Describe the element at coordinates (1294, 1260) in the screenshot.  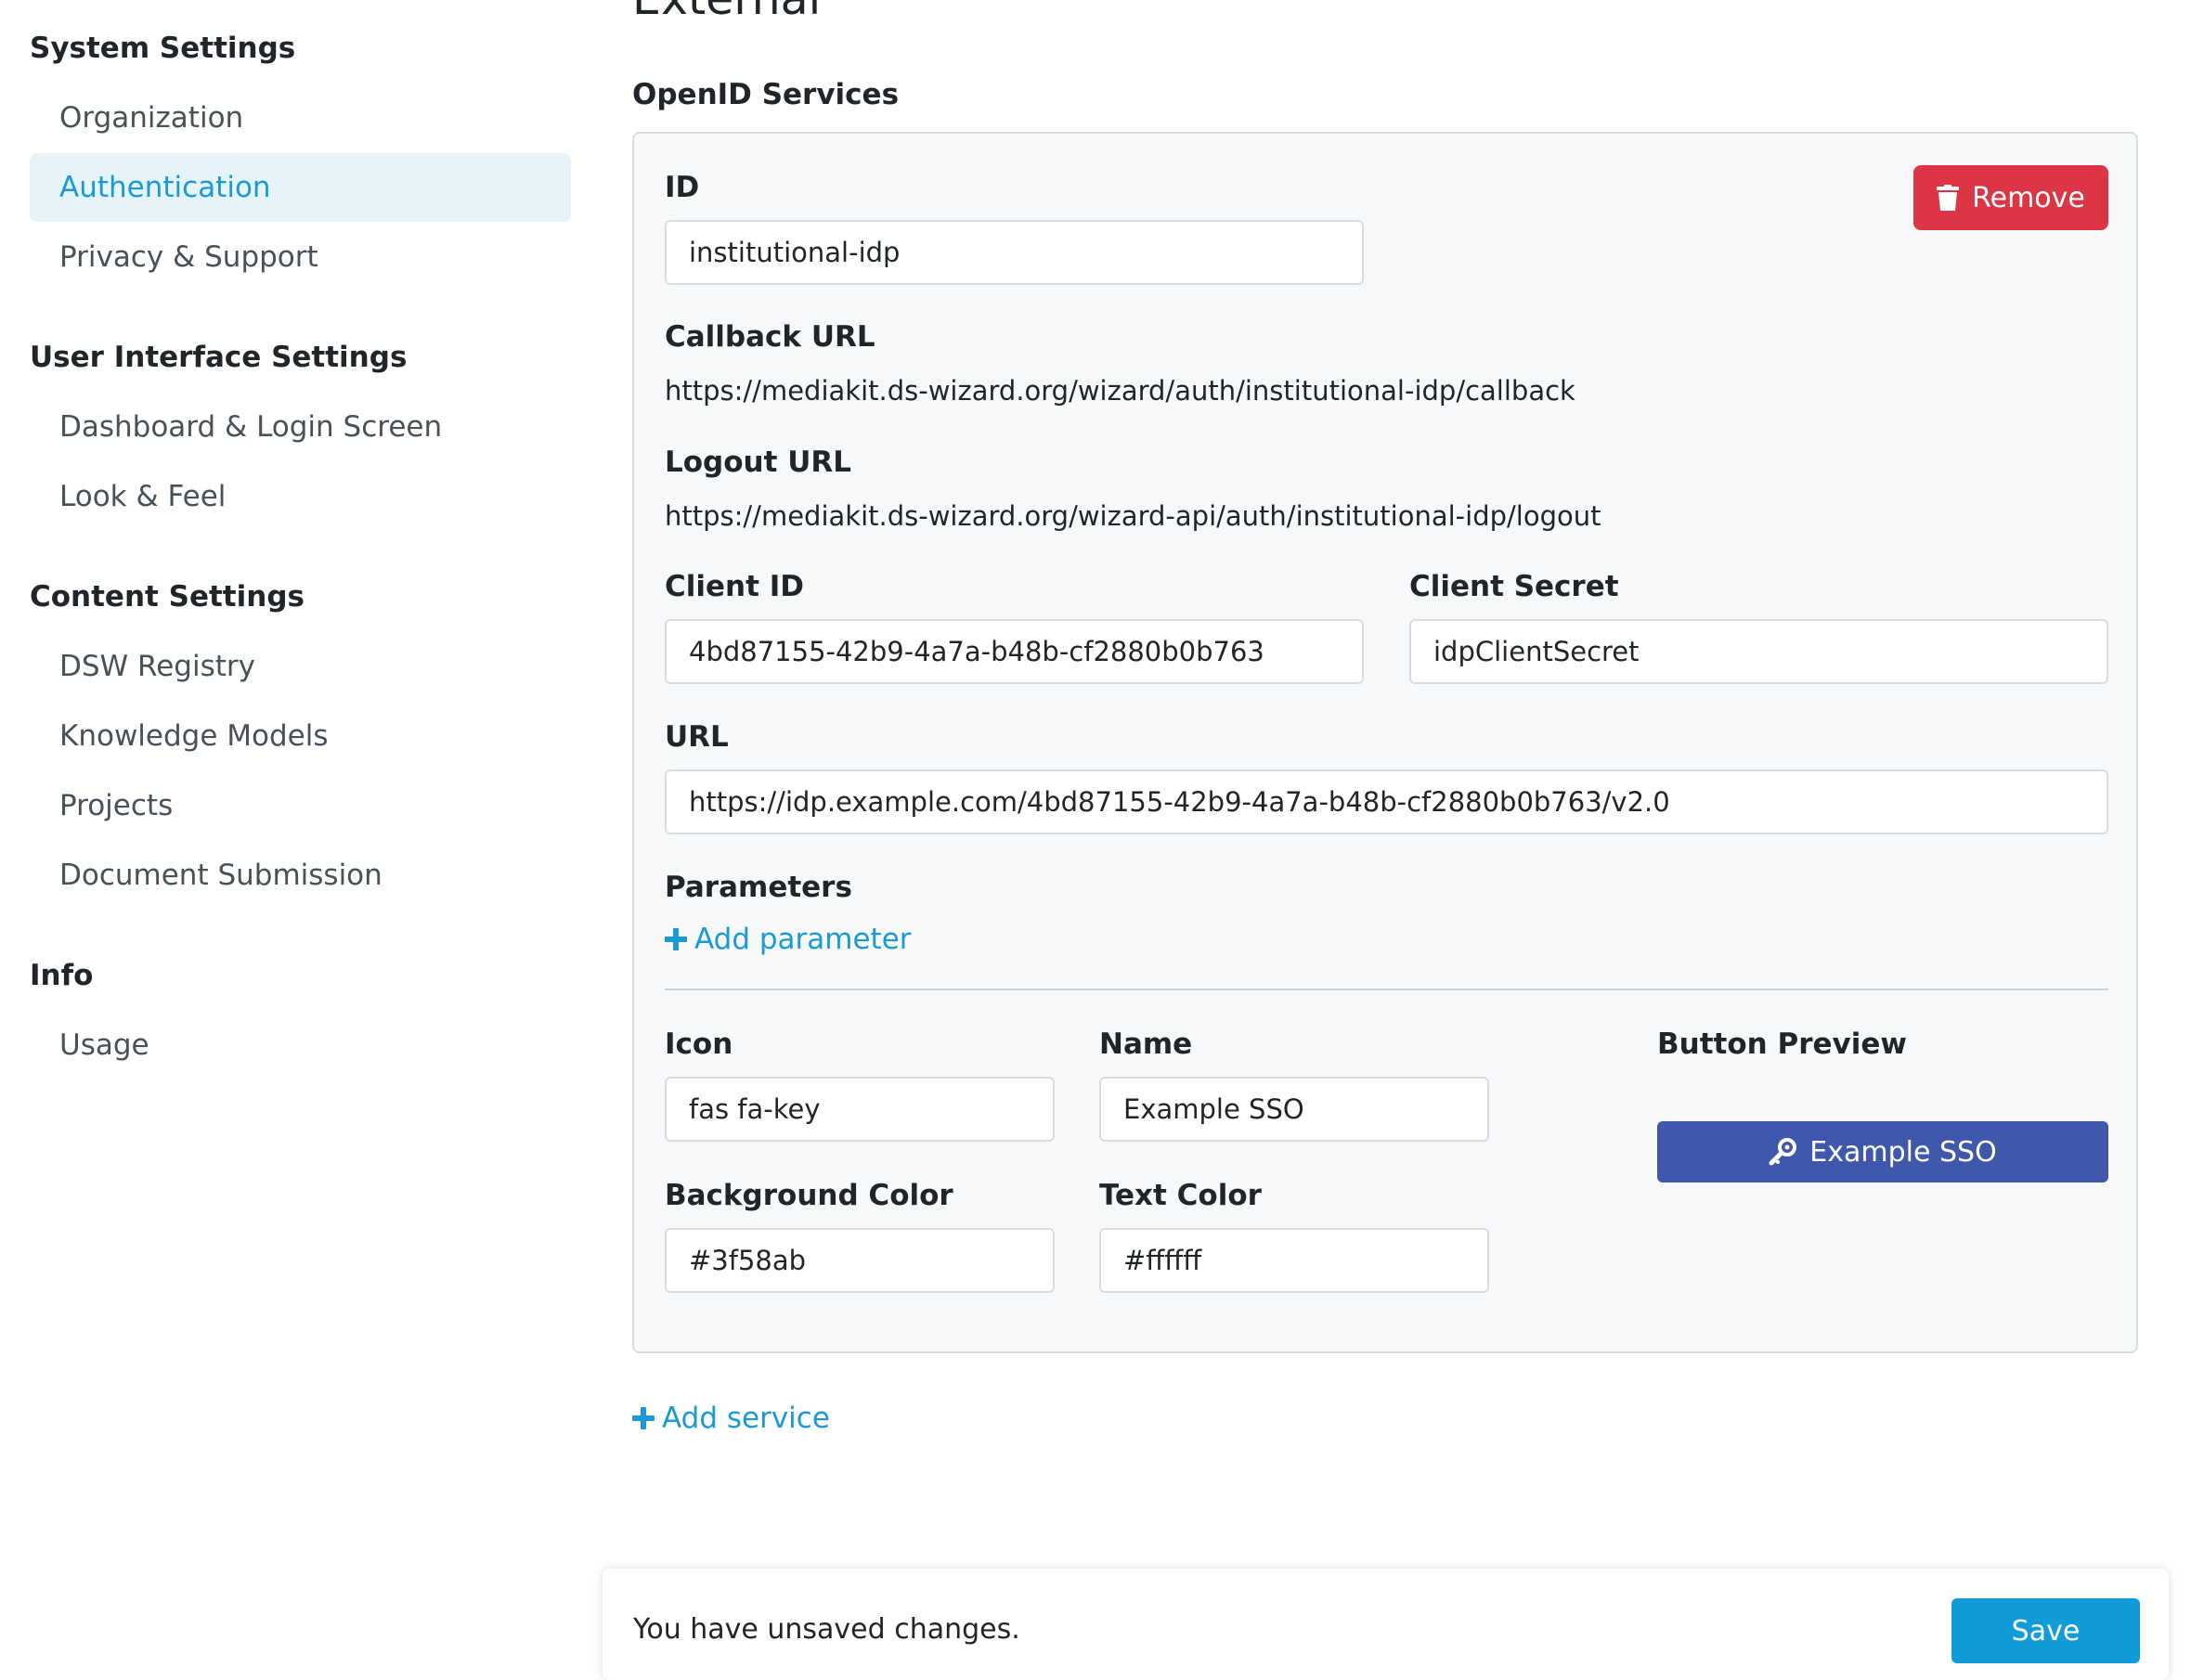
I see `text-color-input` at that location.